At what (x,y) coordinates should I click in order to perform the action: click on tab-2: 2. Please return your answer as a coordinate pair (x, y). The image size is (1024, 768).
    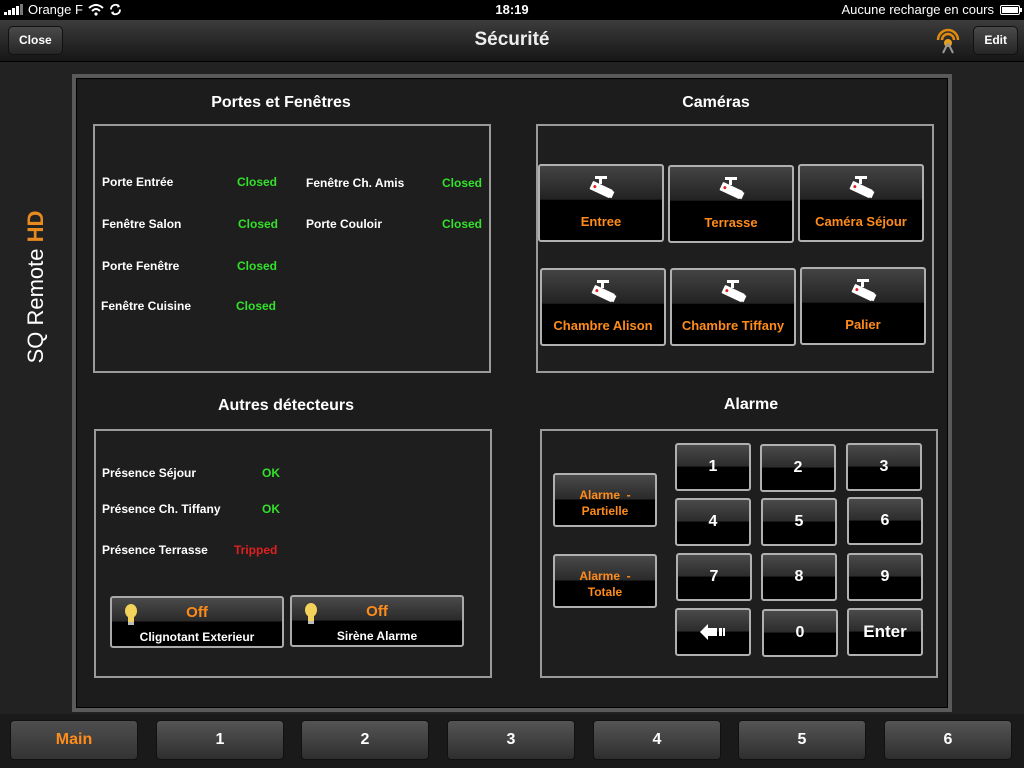
    Looking at the image, I should click on (365, 740).